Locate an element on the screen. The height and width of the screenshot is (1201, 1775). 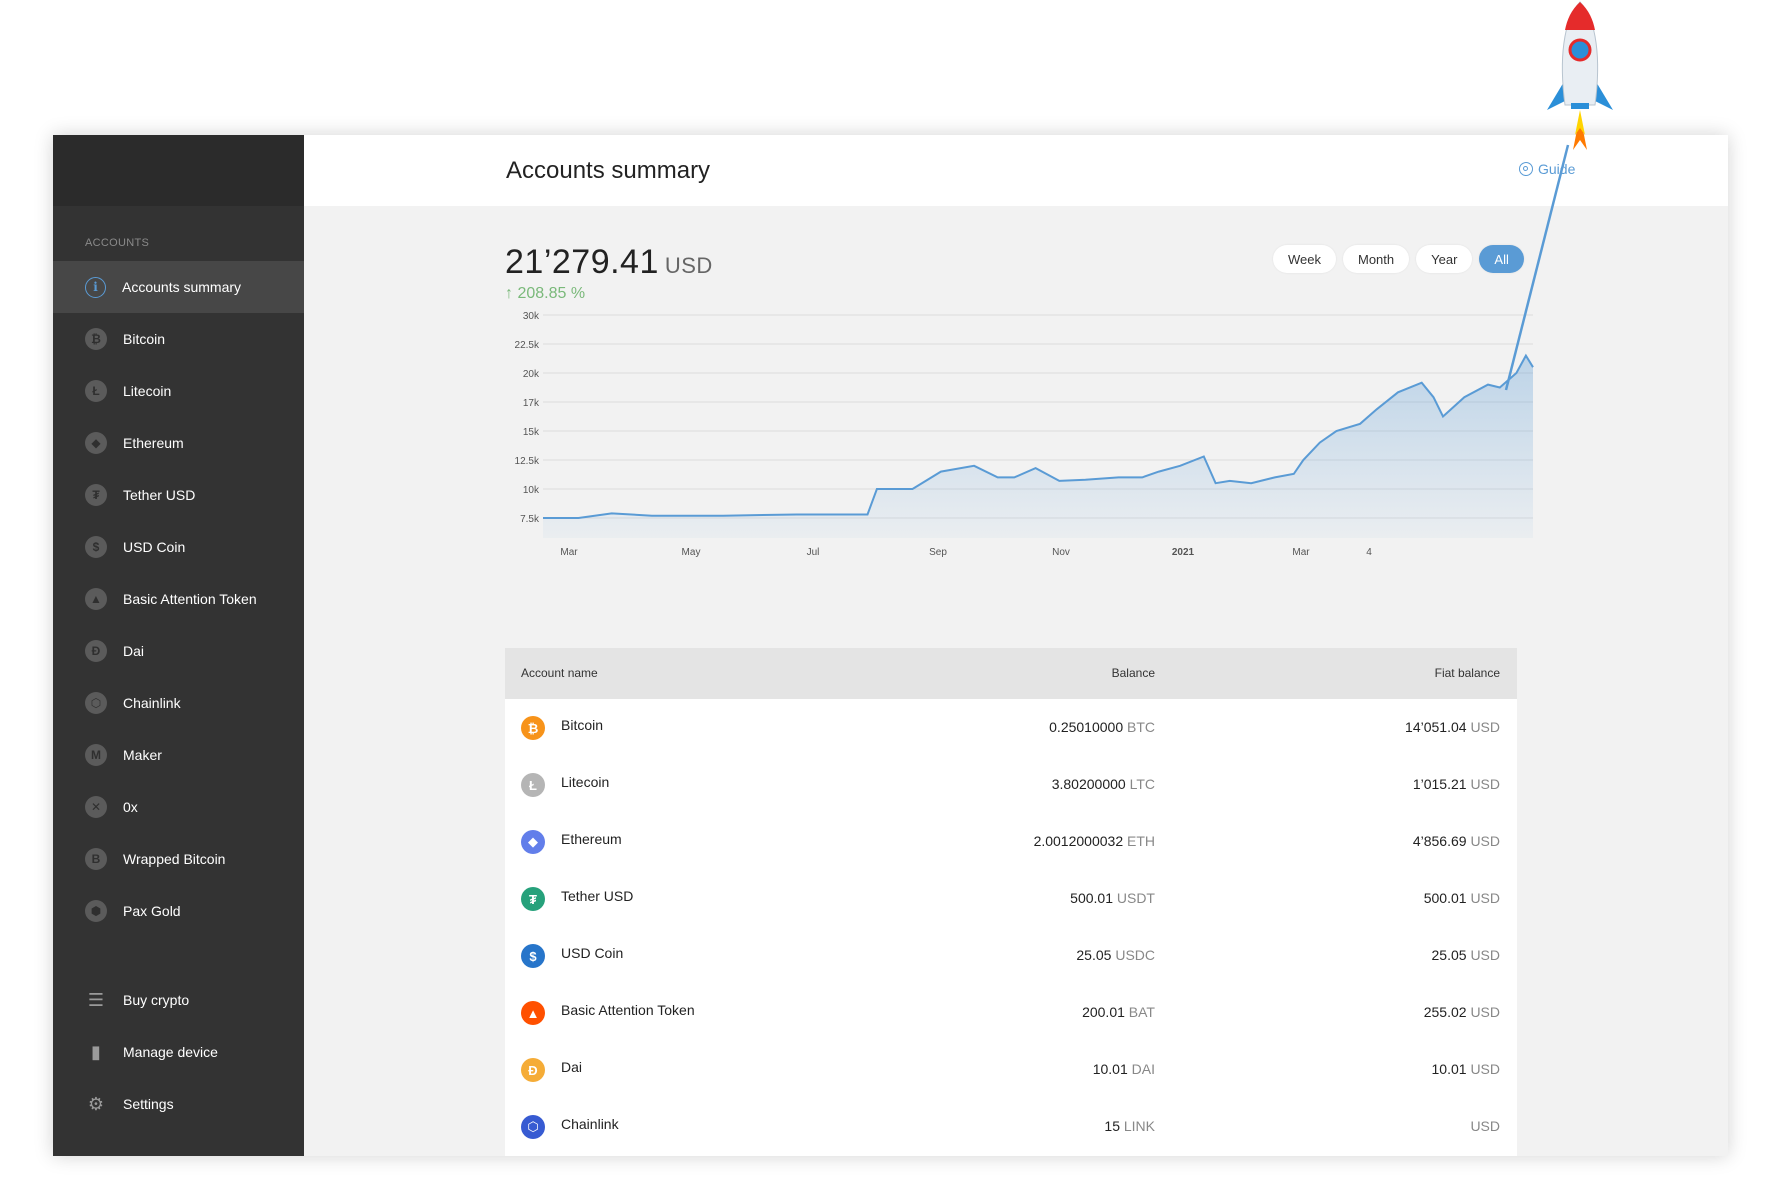
account-name: USD Coin is located at coordinates (592, 953).